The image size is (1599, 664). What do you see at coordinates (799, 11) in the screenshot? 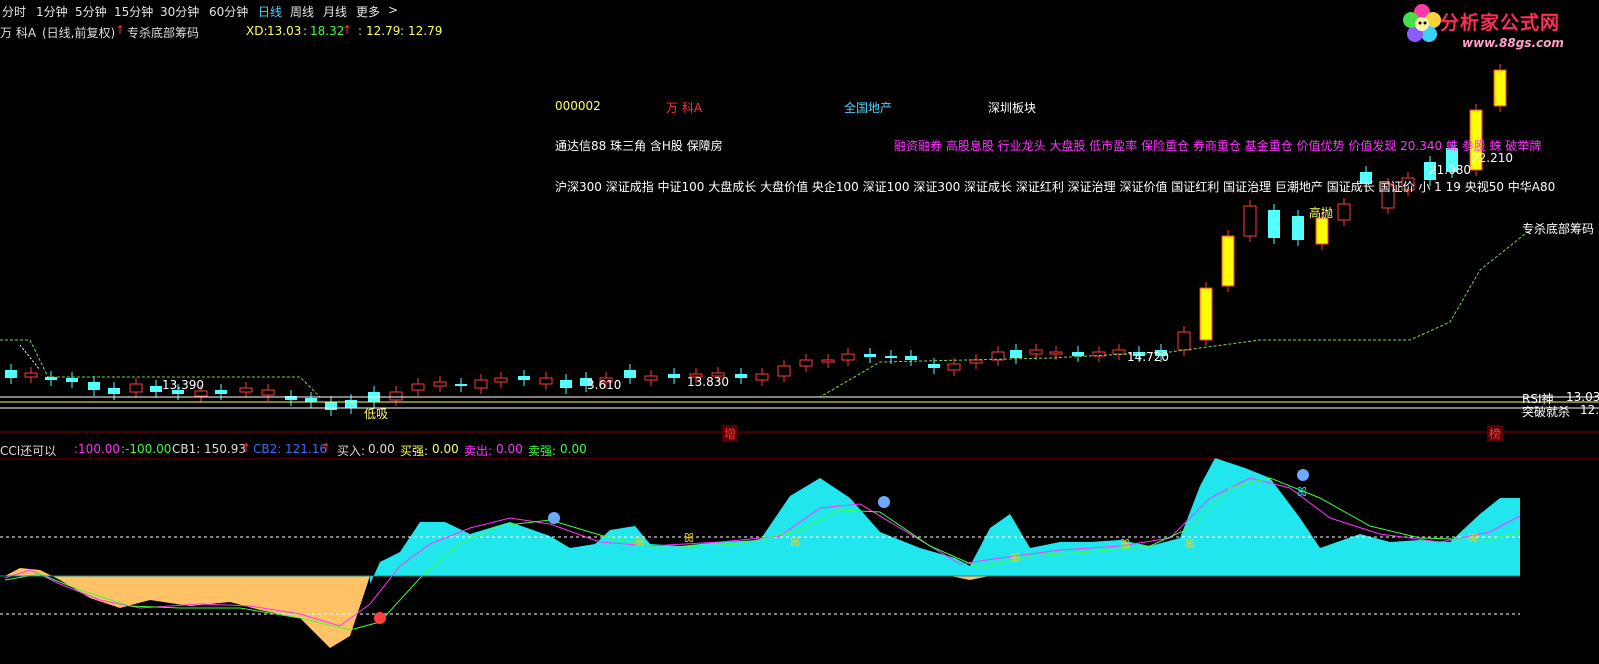
I see `period-toolbar: 分时 1分钟 5分钟 15分钟 30分钟 60分钟 日线 周线 月线 更多 >` at bounding box center [799, 11].